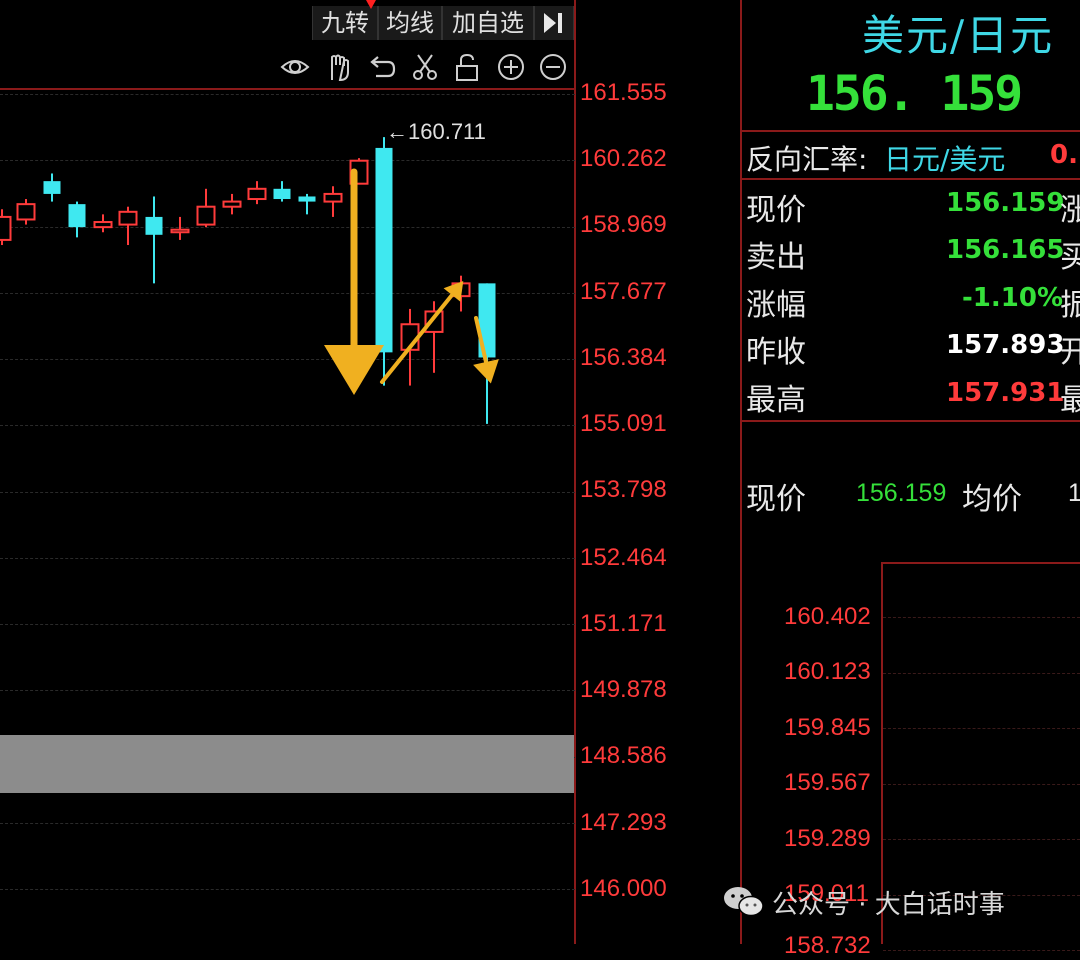 This screenshot has height=960, width=1080. I want to click on price-axis-label: 153.798, so click(623, 489).